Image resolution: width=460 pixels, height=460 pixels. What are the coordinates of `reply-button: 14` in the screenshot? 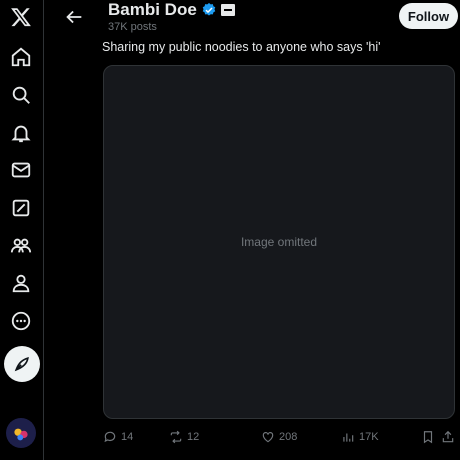 It's located at (118, 437).